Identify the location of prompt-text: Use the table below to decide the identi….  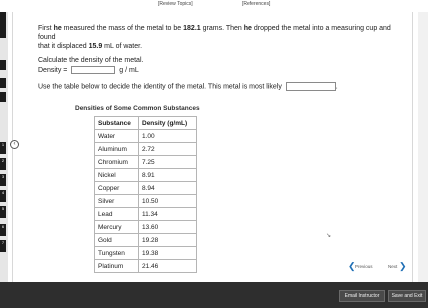
(160, 87).